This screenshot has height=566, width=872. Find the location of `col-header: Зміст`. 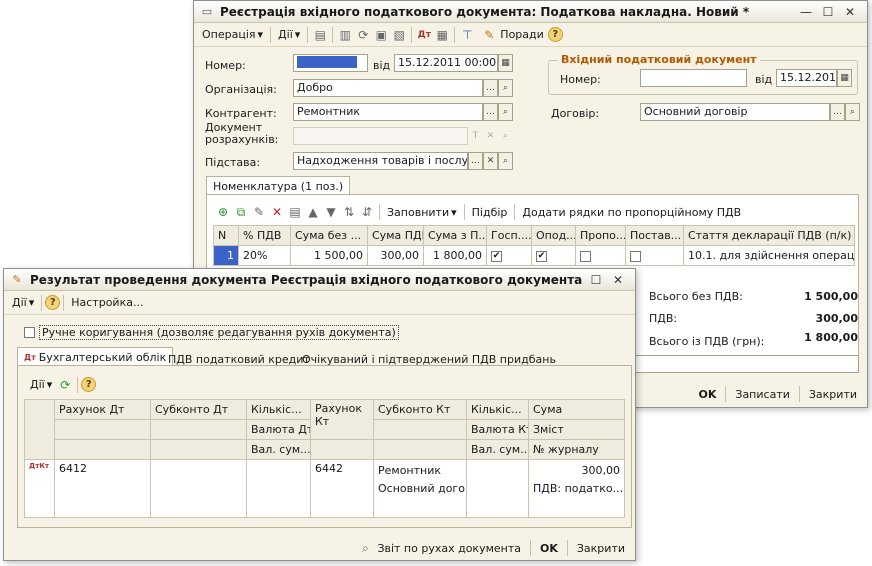

col-header: Зміст is located at coordinates (576, 429).